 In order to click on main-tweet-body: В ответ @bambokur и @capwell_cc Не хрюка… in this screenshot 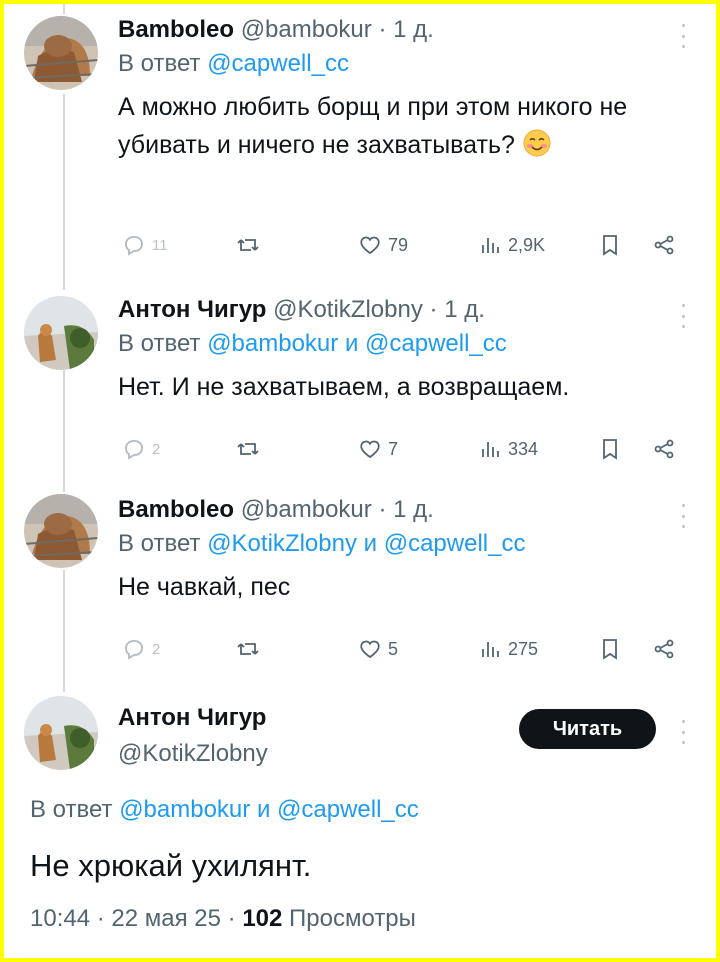, I will do `click(360, 864)`.